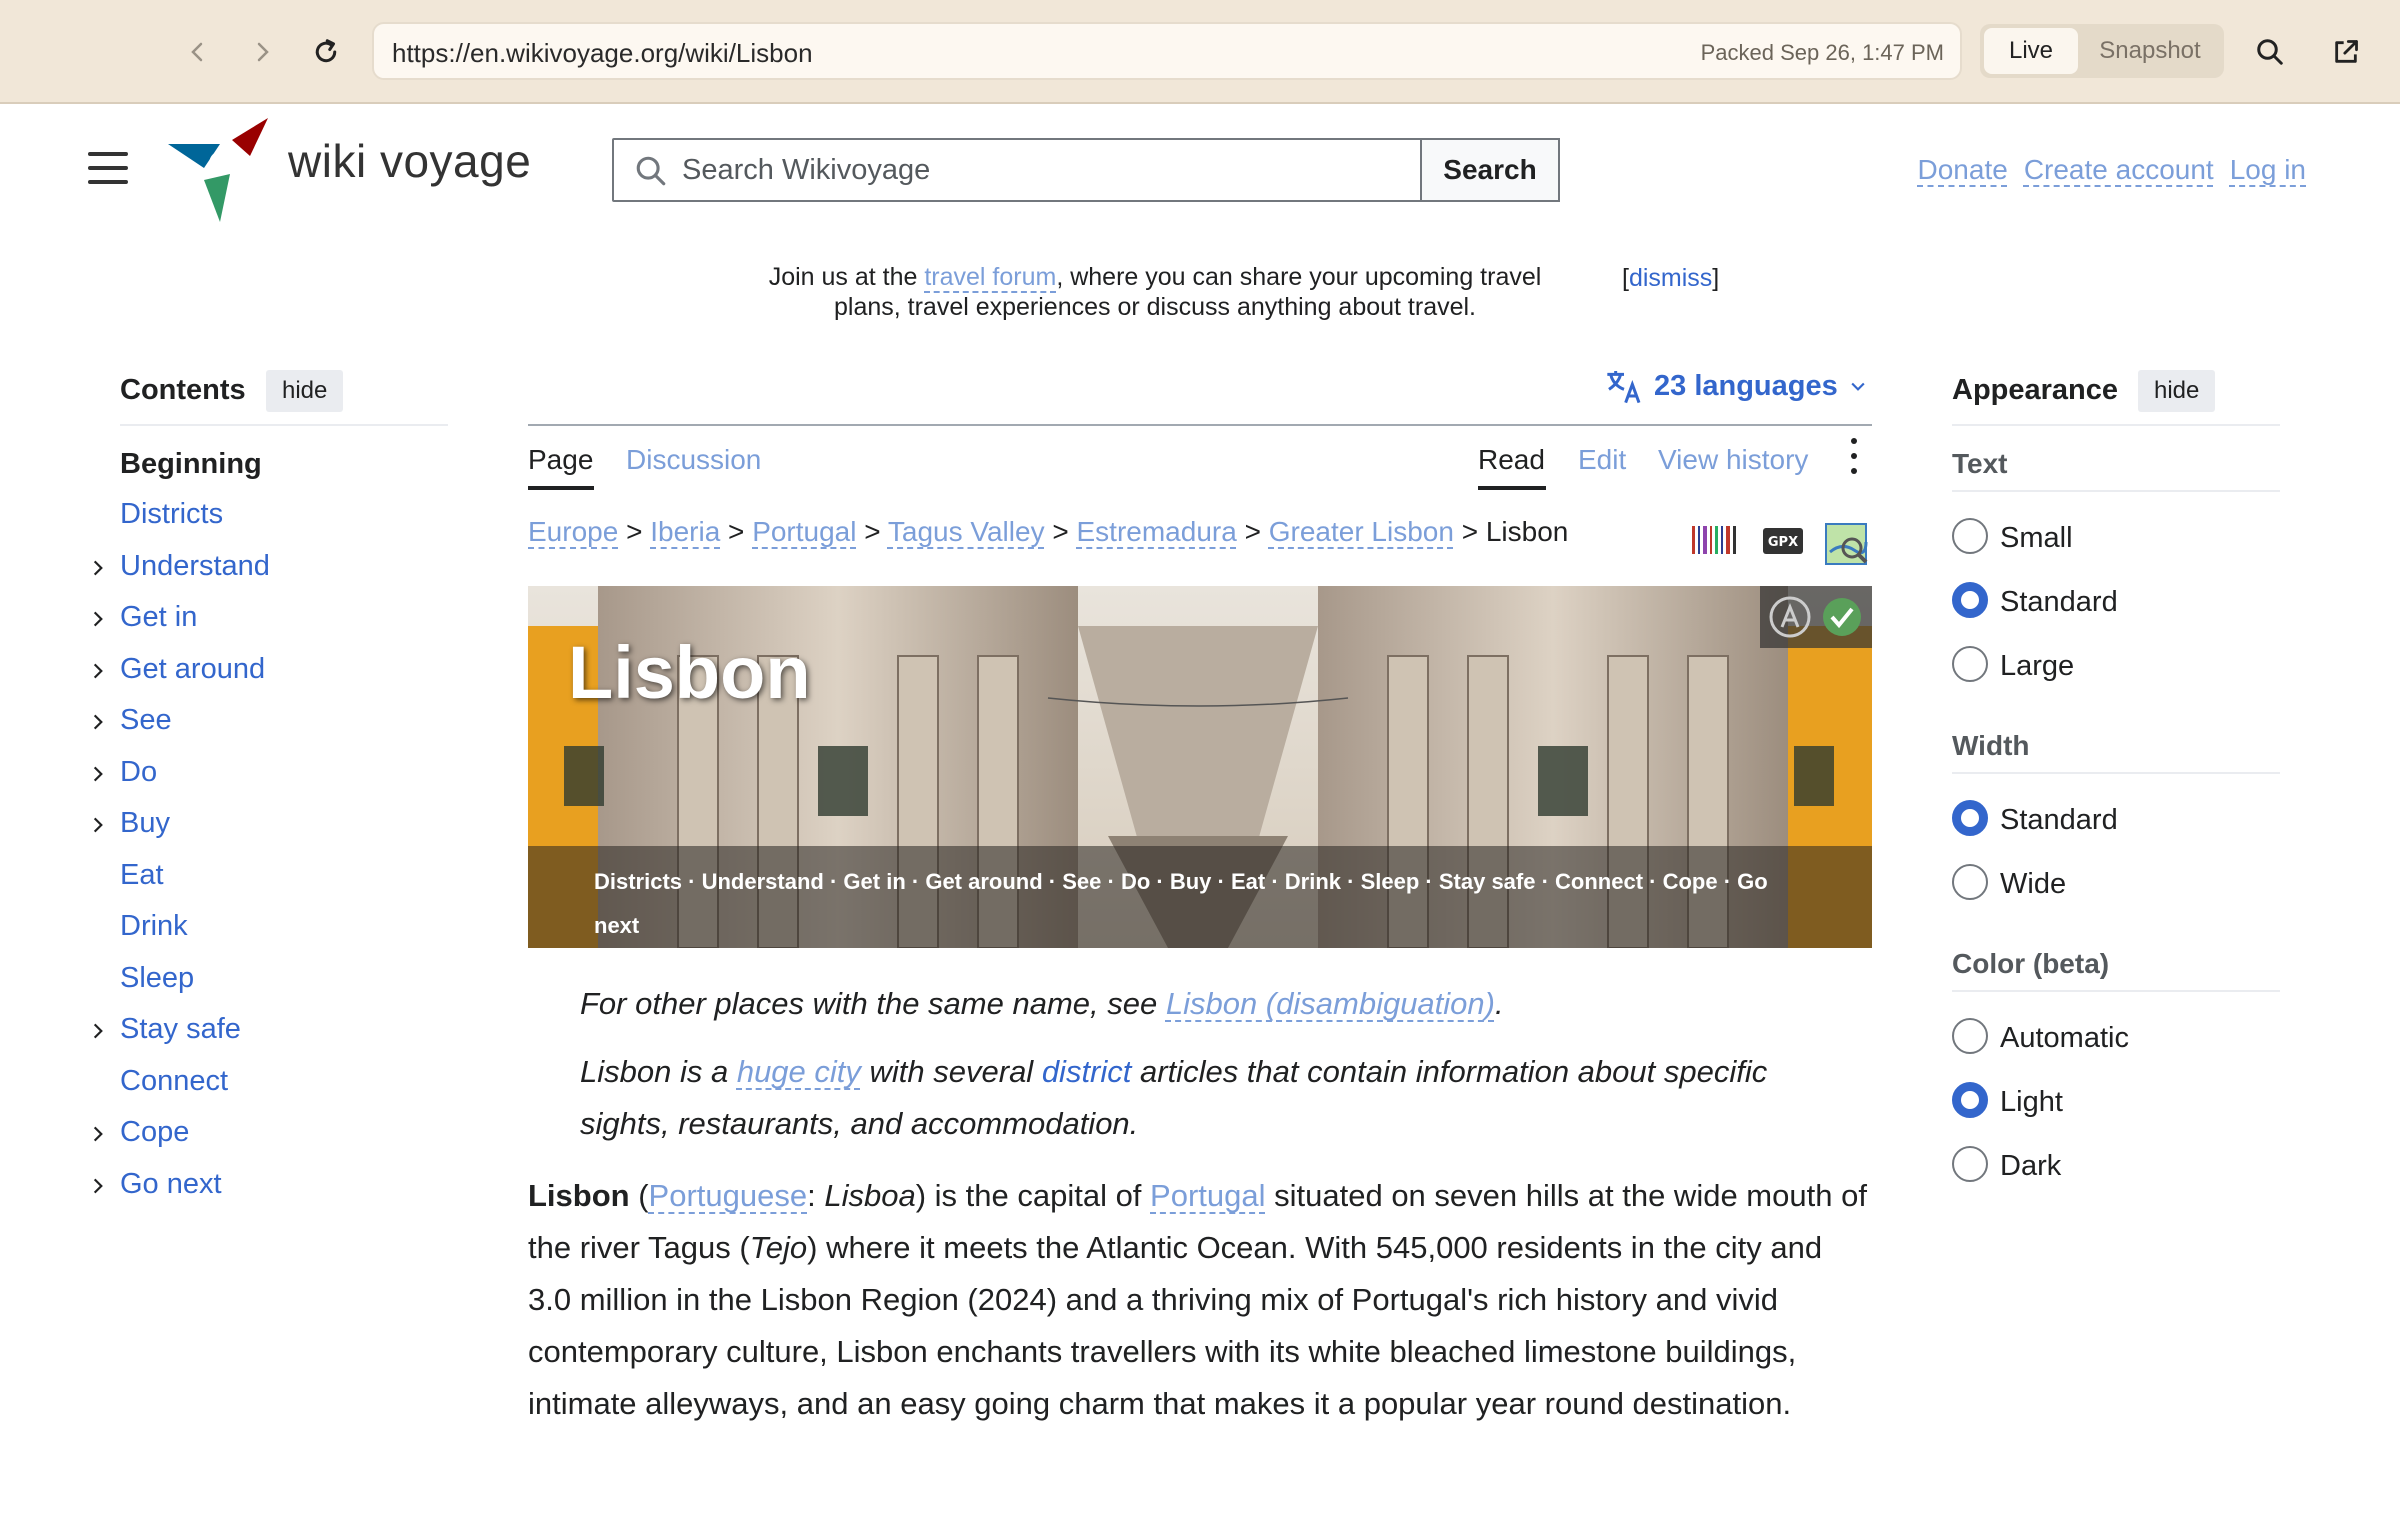  What do you see at coordinates (1733, 460) in the screenshot?
I see `tab-view-history: View history` at bounding box center [1733, 460].